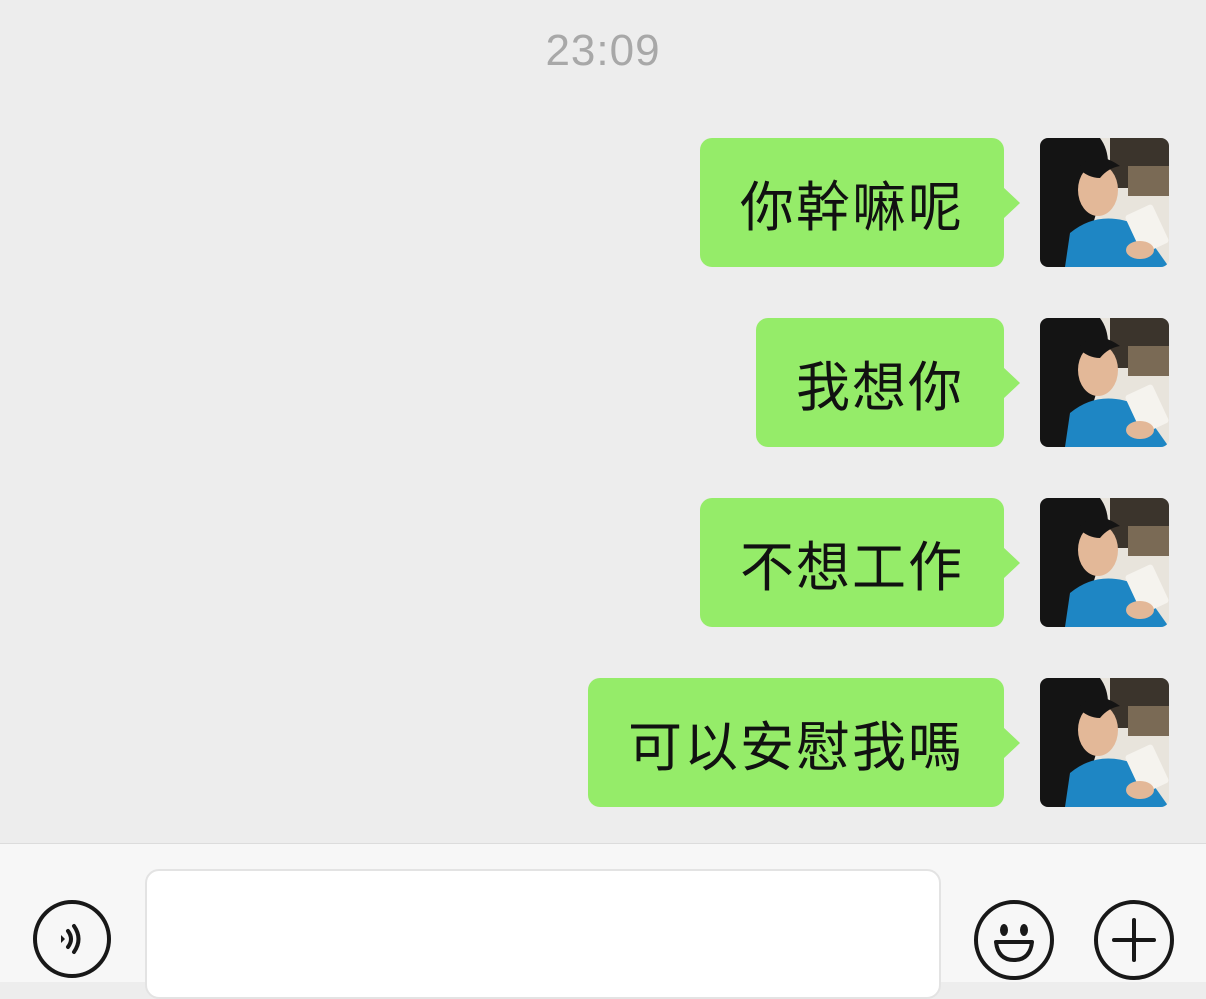 This screenshot has width=1206, height=999. What do you see at coordinates (880, 387) in the screenshot?
I see `message-text: 我想你` at bounding box center [880, 387].